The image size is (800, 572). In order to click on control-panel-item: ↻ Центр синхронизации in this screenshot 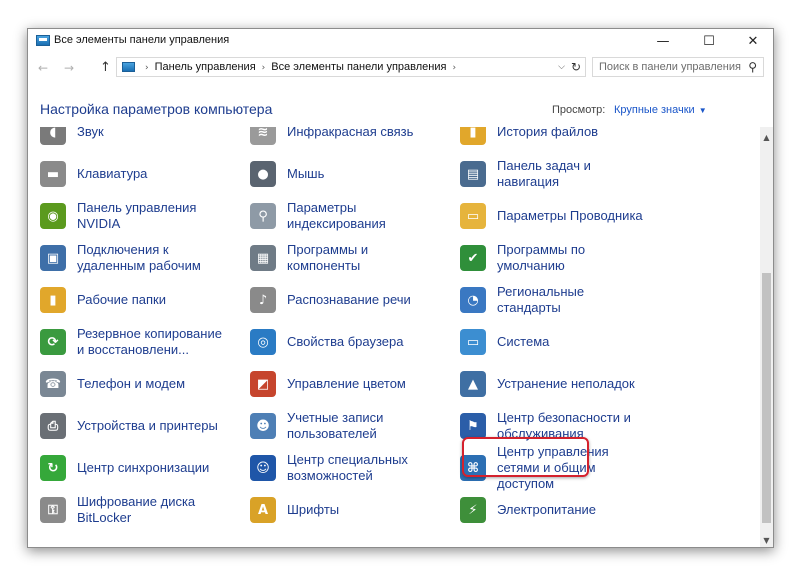, I will do `click(128, 468)`.